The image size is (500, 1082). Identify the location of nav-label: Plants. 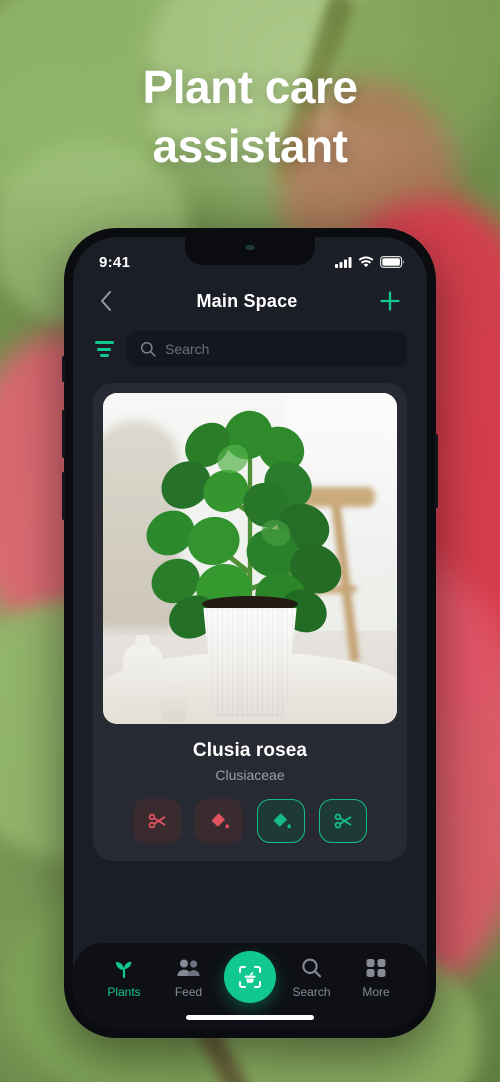
(124, 992).